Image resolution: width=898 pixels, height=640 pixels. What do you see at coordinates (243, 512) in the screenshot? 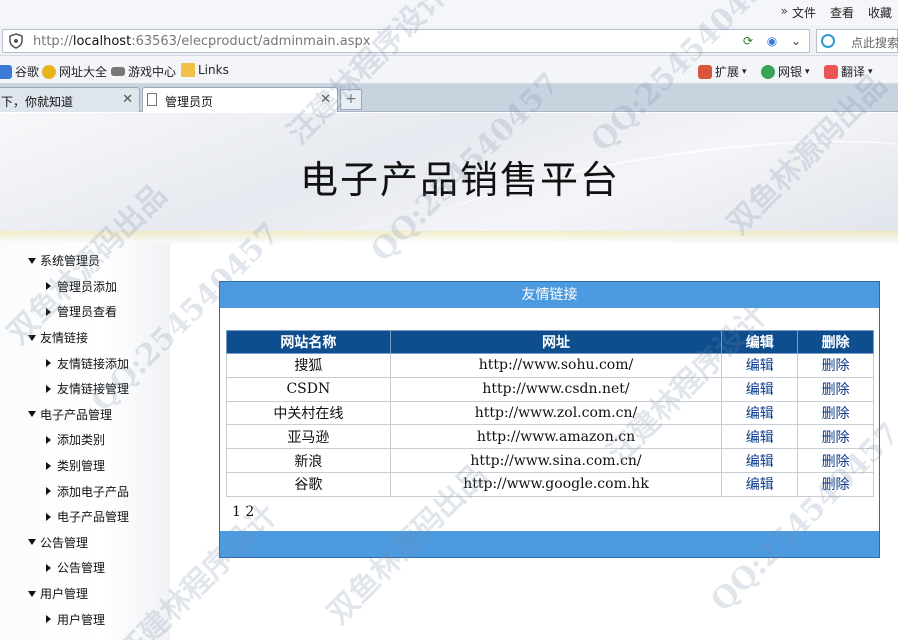
I see `pagination: 1 2` at bounding box center [243, 512].